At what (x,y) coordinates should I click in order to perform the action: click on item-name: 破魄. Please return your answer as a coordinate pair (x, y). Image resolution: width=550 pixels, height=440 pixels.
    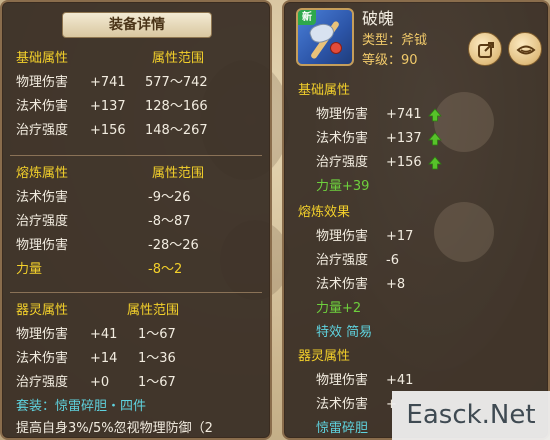
    Looking at the image, I should click on (378, 18).